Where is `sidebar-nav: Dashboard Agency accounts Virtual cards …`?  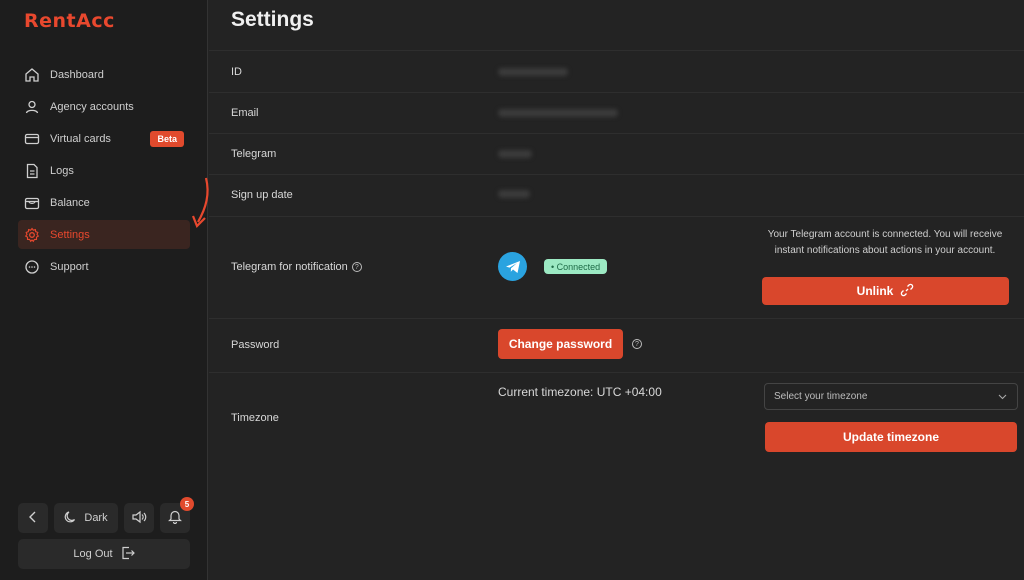 sidebar-nav: Dashboard Agency accounts Virtual cards … is located at coordinates (104, 172).